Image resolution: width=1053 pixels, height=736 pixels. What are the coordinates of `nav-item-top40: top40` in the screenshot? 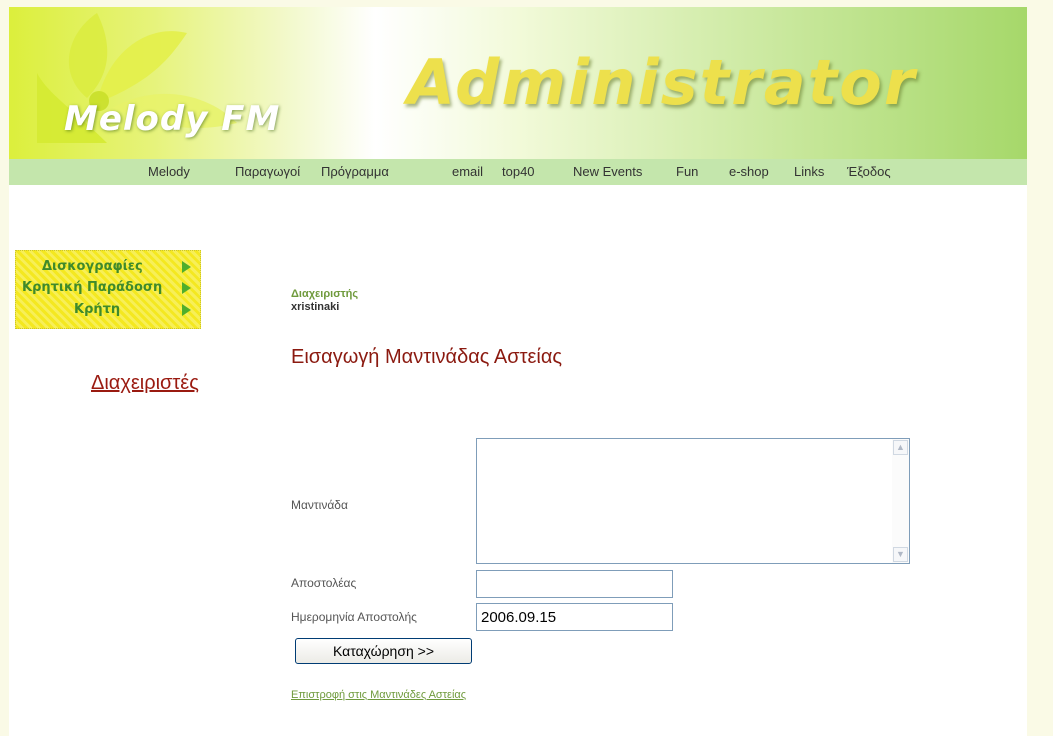 It's located at (518, 171).